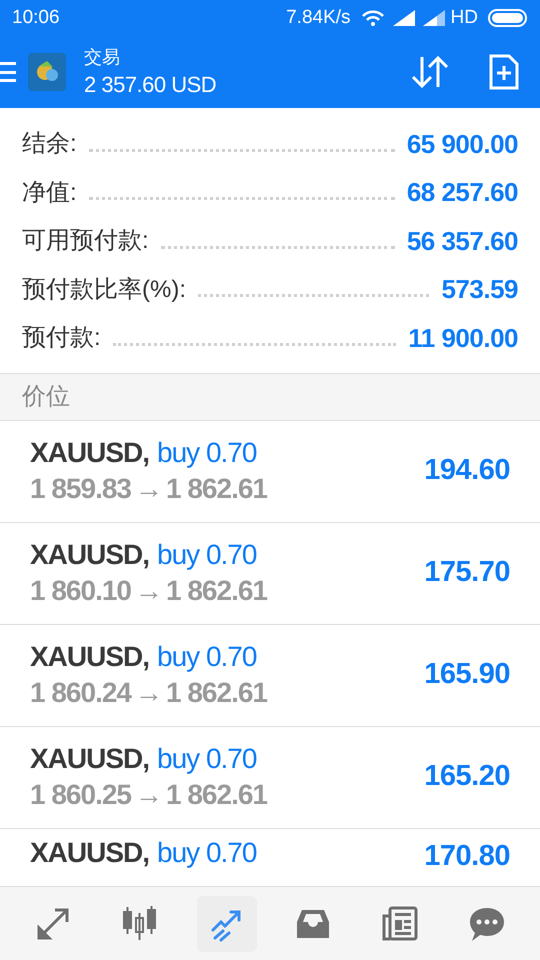  I want to click on open-price: 1 860.25, so click(80, 795).